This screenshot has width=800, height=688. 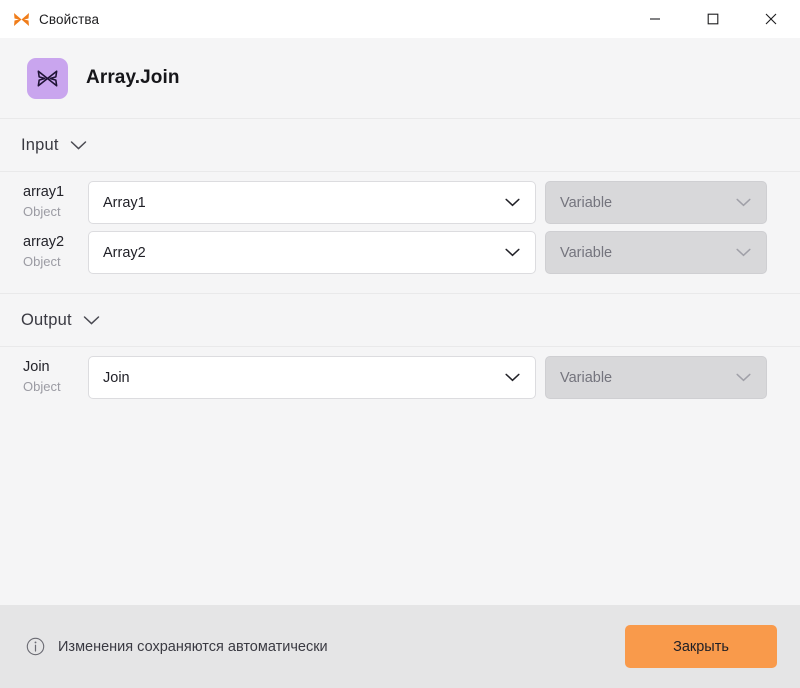 What do you see at coordinates (312, 252) in the screenshot?
I see `value-combobox: Array2` at bounding box center [312, 252].